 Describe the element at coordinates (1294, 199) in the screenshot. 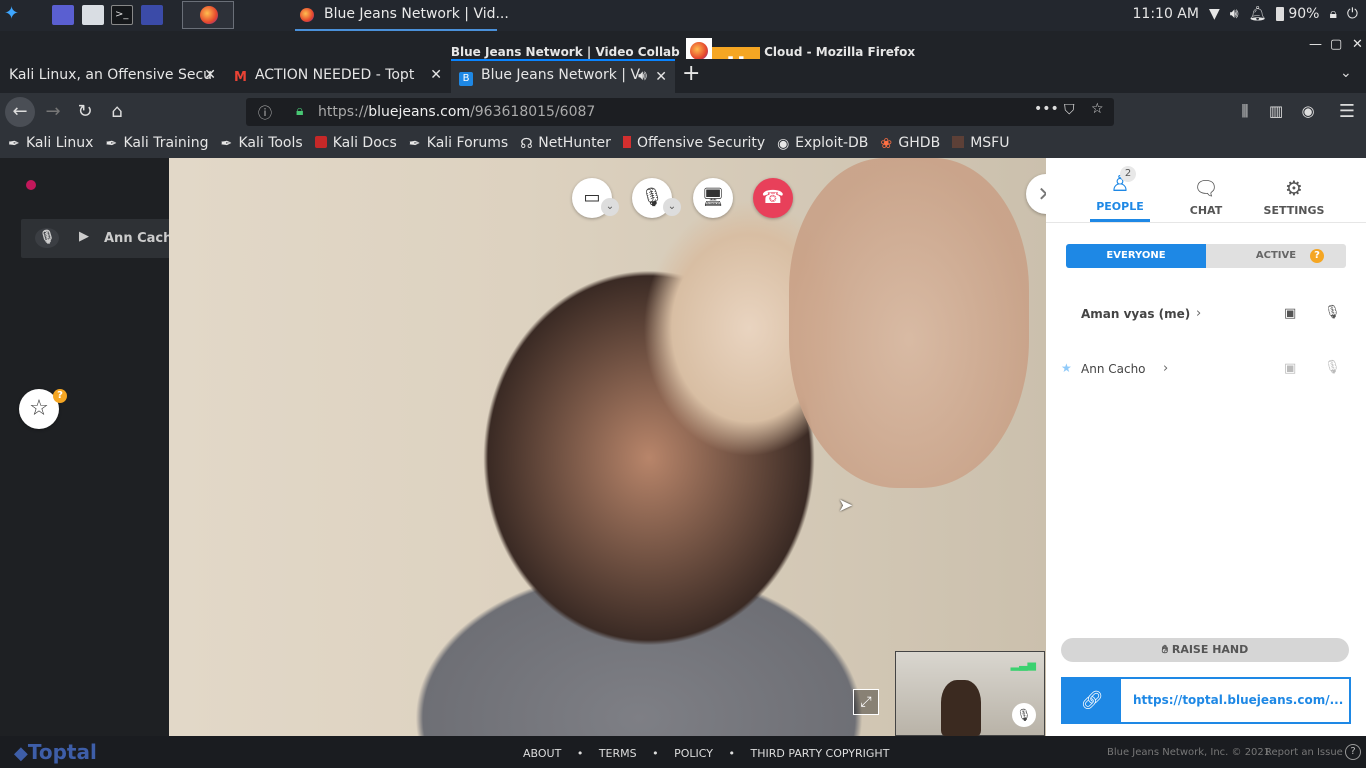

I see `sidebar-tab-settings: ⚙ SETTINGS` at that location.